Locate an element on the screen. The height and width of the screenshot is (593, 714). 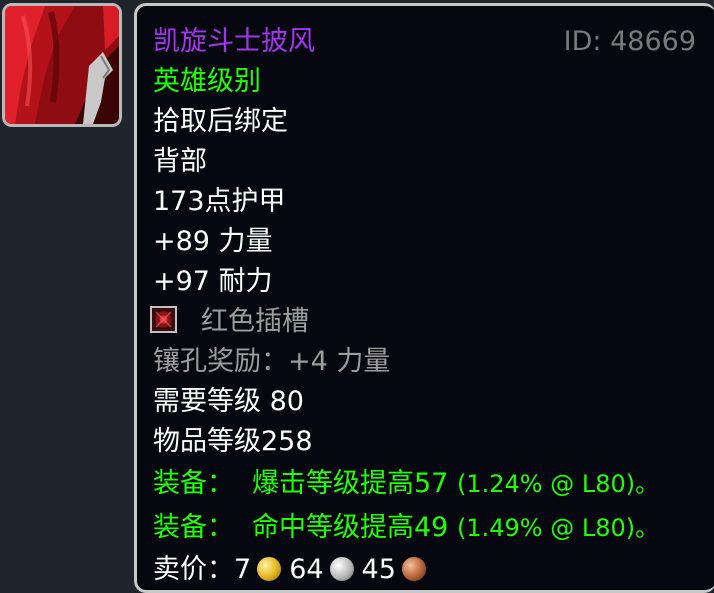
sell-price-label: 卖价： is located at coordinates (193, 569).